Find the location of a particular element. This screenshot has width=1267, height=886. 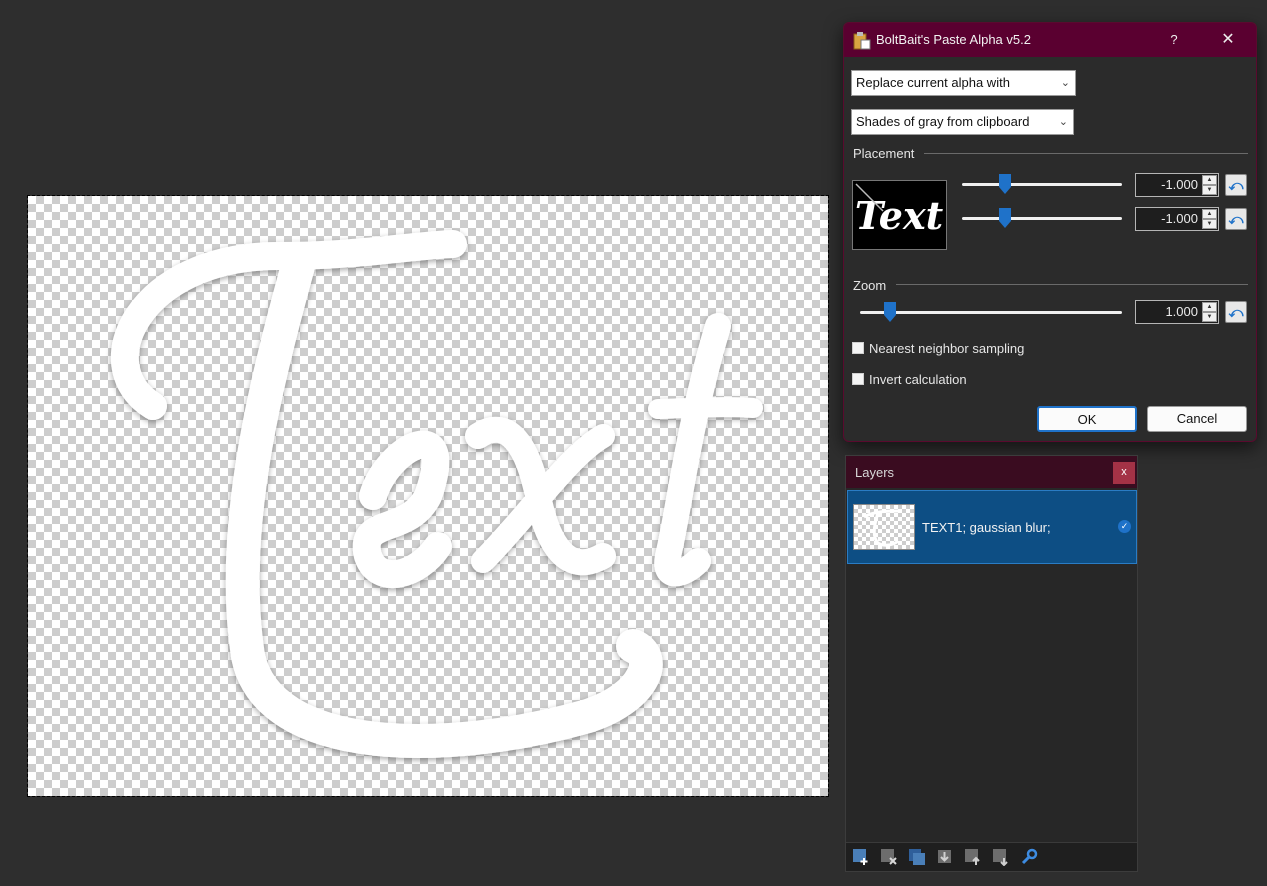

zoom-label: Zoom is located at coordinates (870, 285).